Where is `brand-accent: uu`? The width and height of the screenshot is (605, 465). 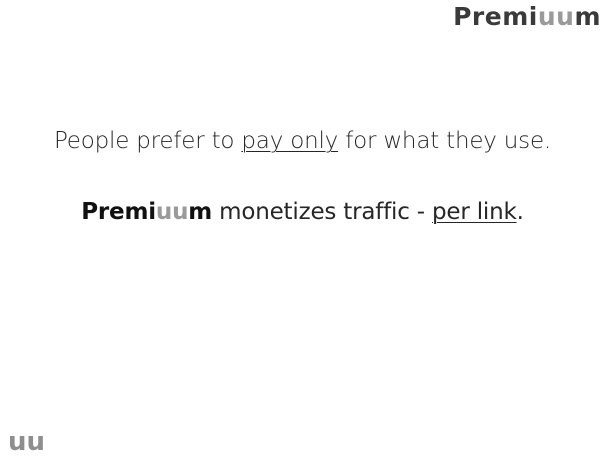
brand-accent: uu is located at coordinates (556, 16).